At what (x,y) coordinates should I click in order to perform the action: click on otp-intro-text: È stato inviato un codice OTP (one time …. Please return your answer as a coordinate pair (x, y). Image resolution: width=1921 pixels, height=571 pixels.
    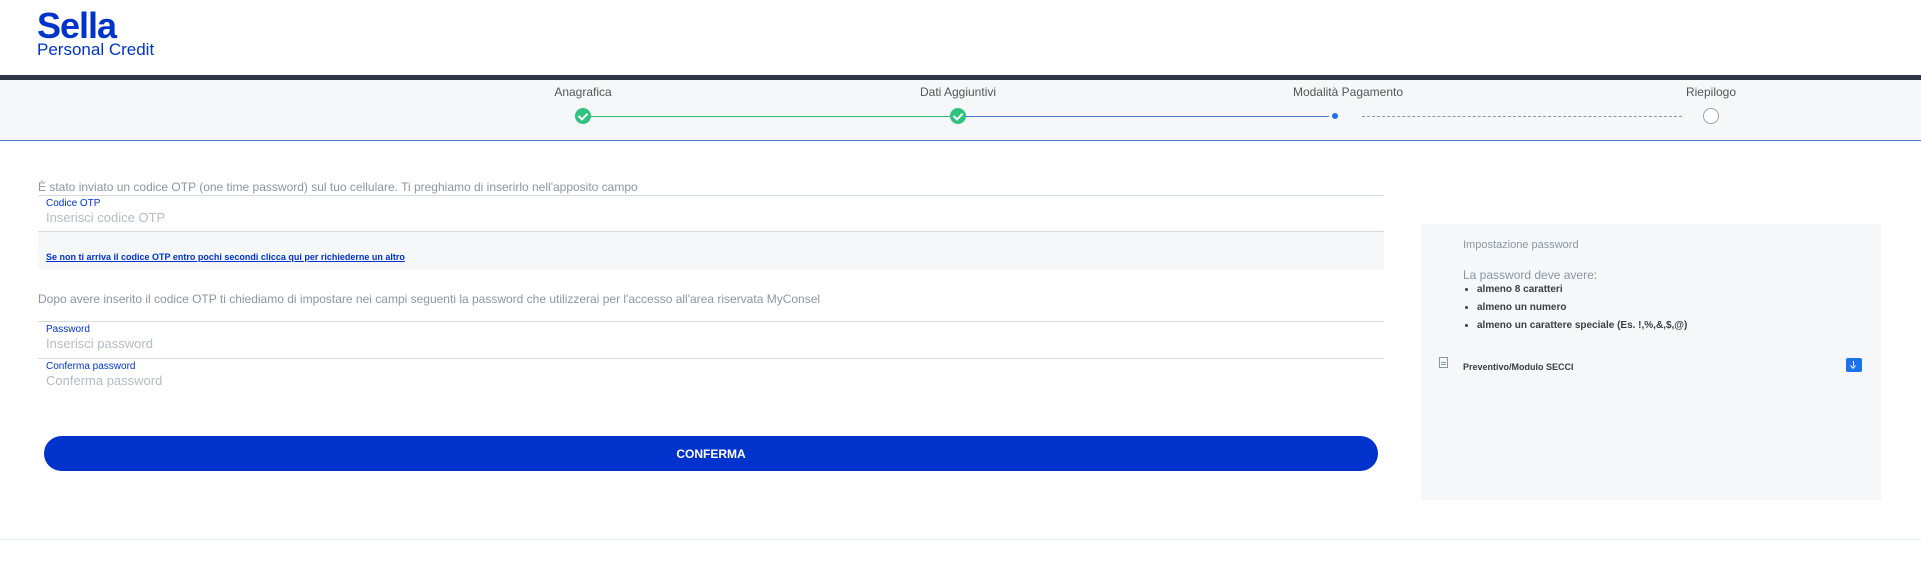
    Looking at the image, I should click on (338, 187).